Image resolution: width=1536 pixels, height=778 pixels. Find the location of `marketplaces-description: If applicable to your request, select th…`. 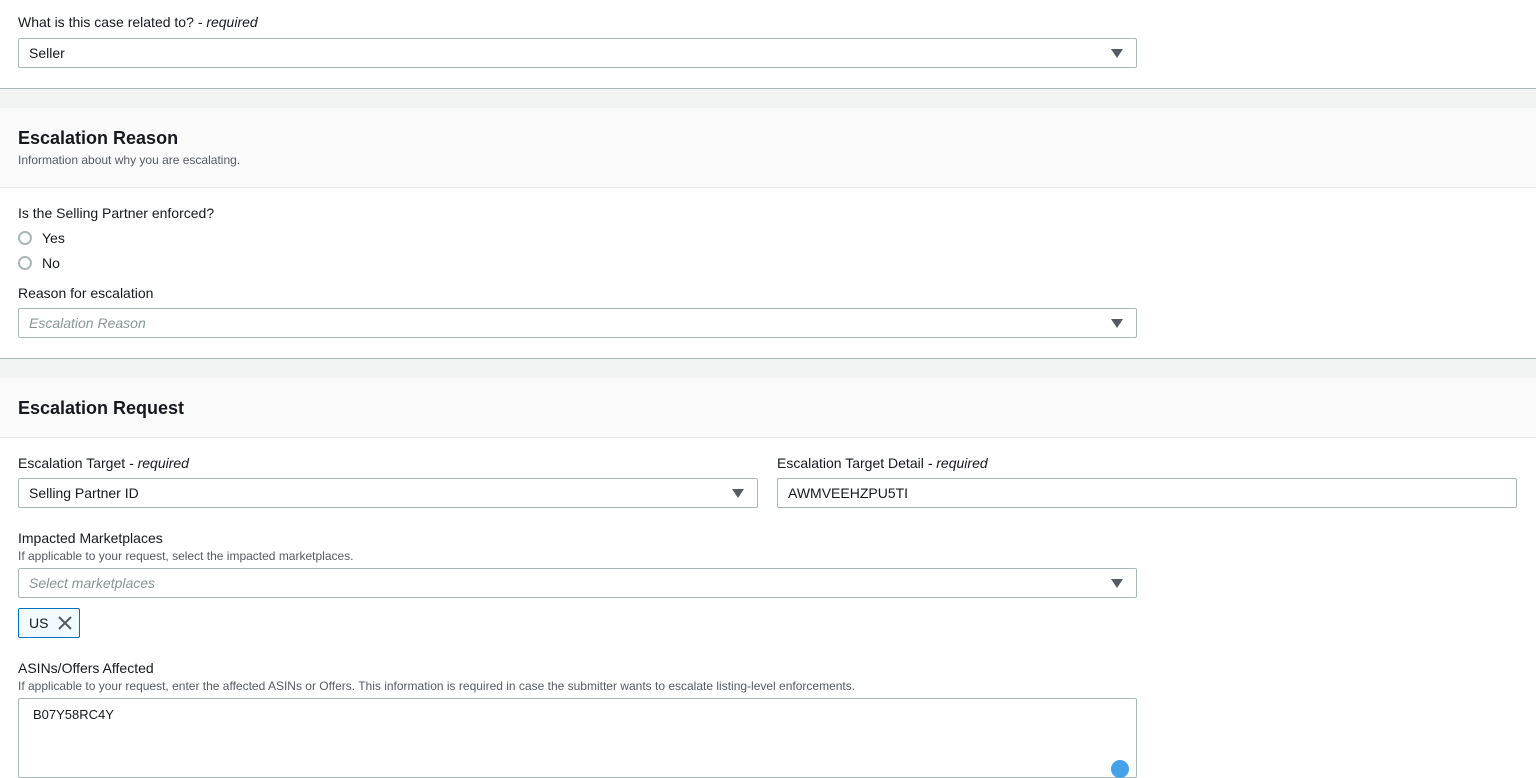

marketplaces-description: If applicable to your request, select th… is located at coordinates (186, 556).